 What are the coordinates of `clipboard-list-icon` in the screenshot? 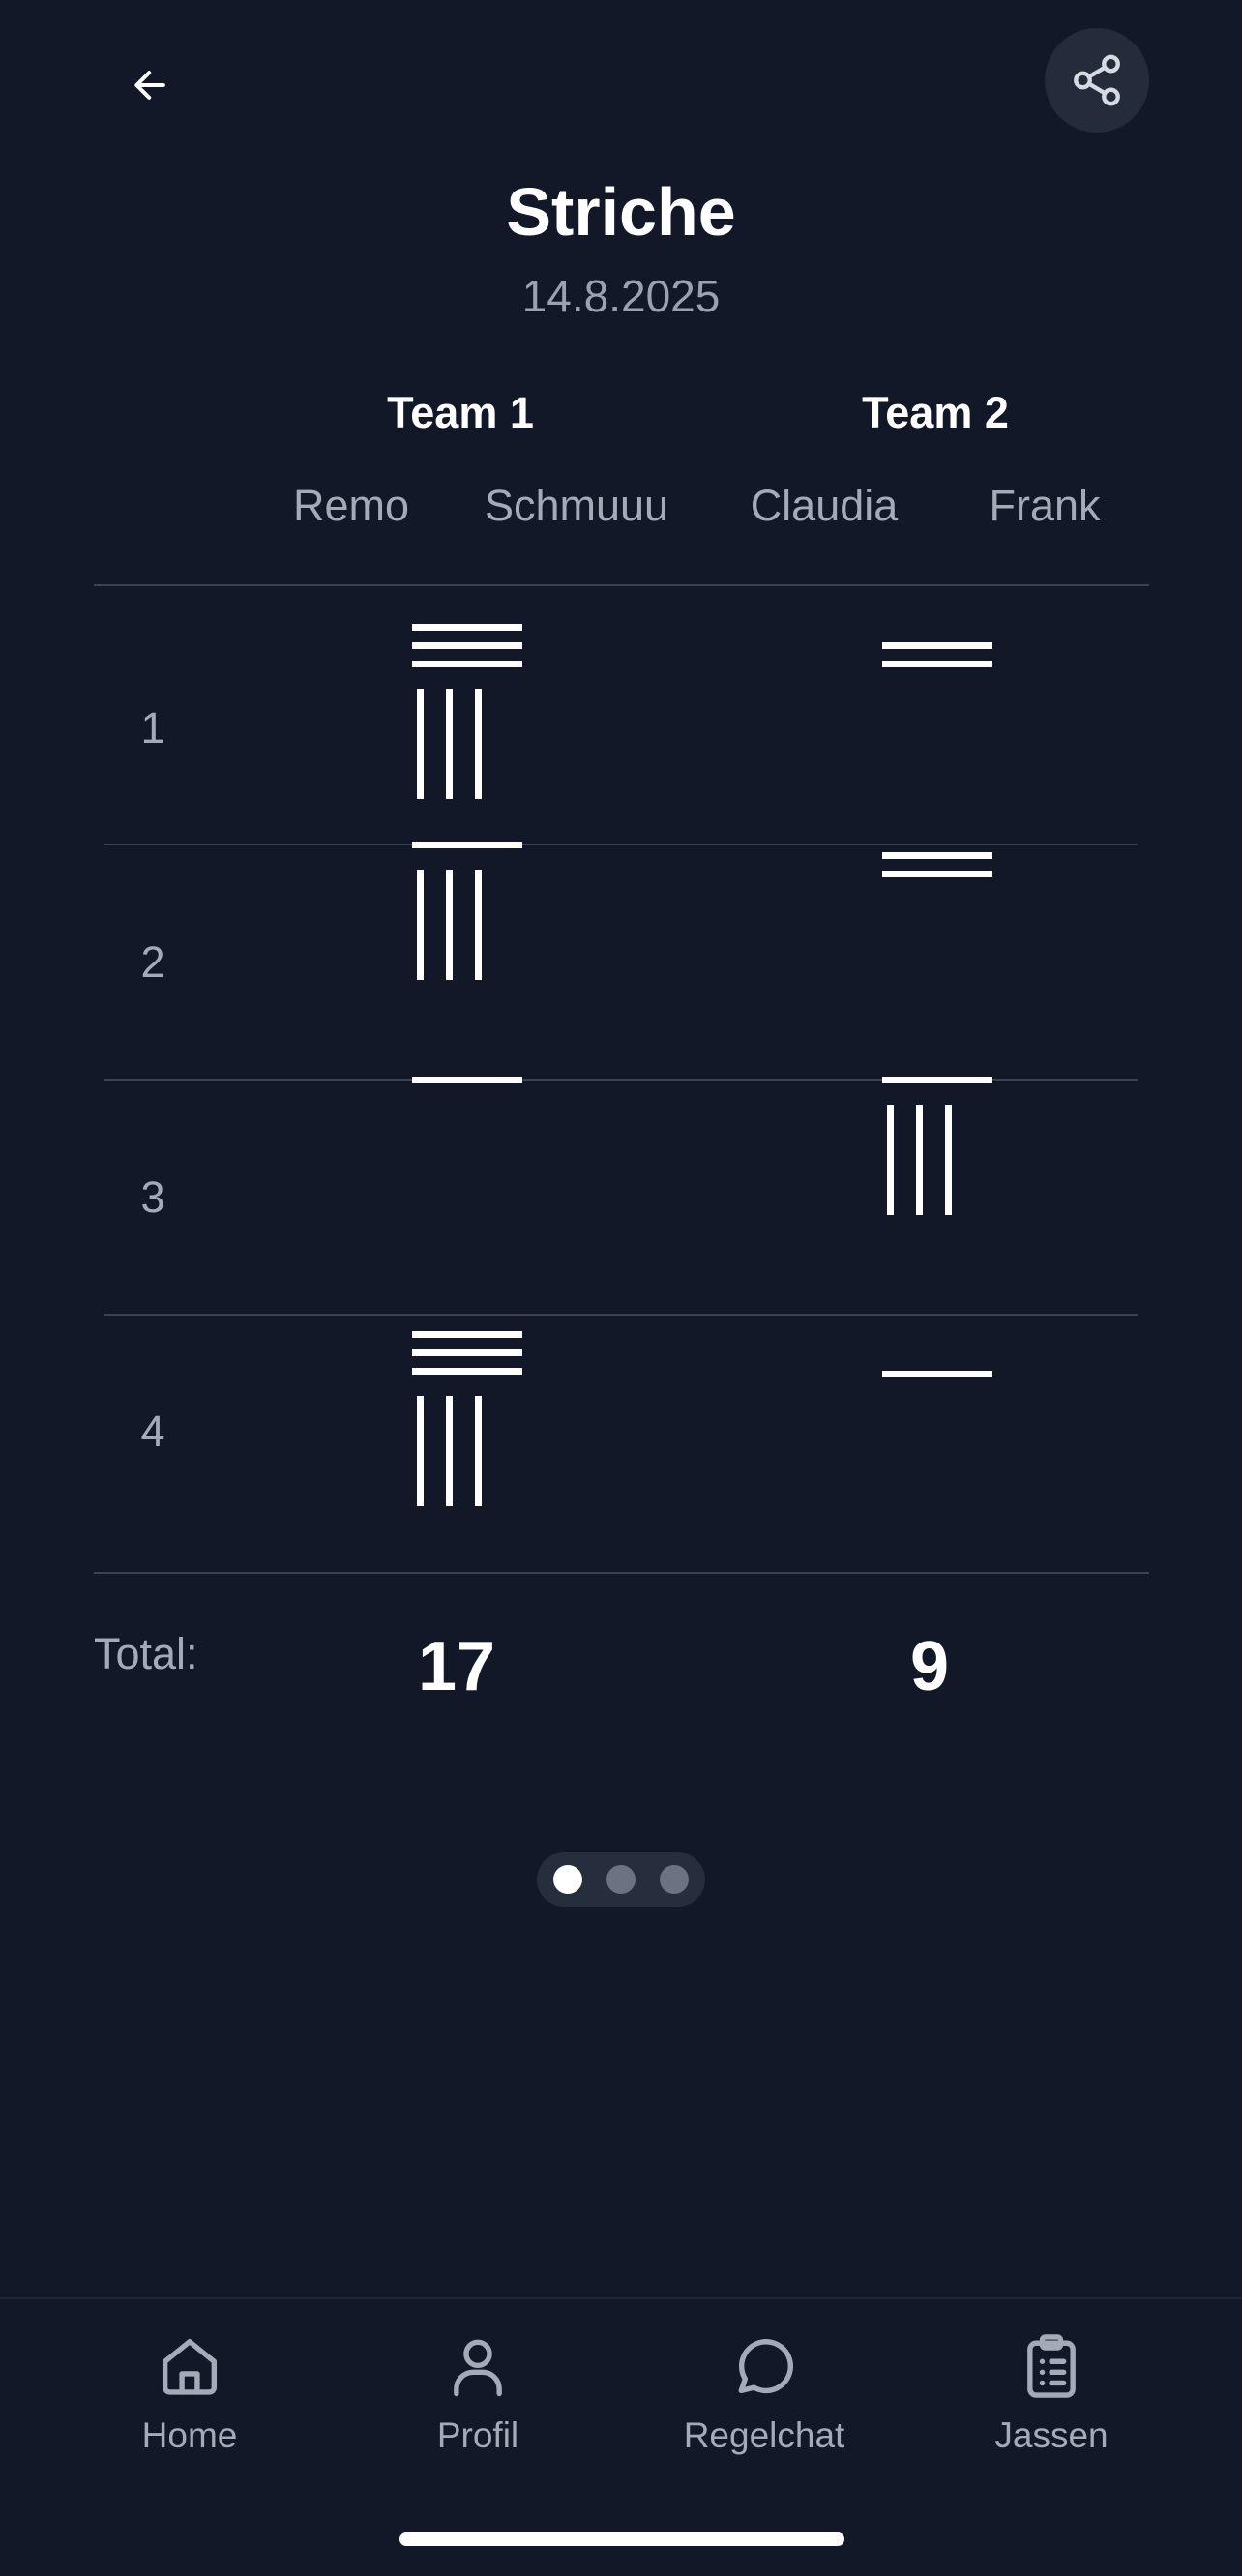 It's located at (1051, 2366).